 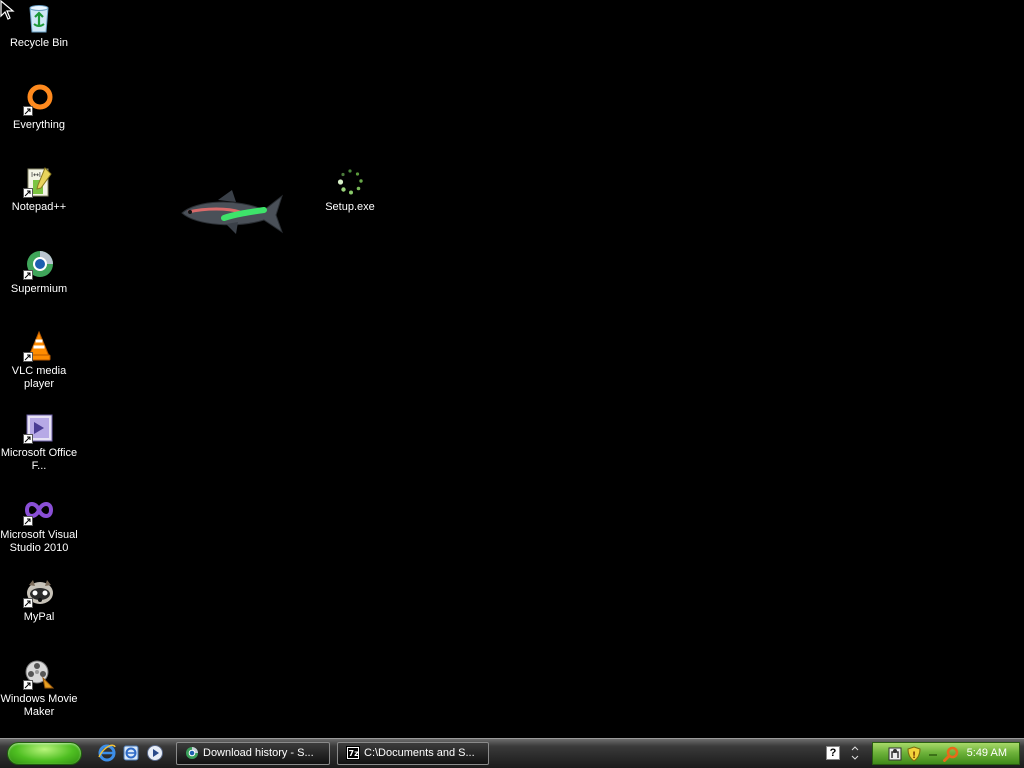 I want to click on desktop-icon-supermium: Supermium, so click(x=39, y=272).